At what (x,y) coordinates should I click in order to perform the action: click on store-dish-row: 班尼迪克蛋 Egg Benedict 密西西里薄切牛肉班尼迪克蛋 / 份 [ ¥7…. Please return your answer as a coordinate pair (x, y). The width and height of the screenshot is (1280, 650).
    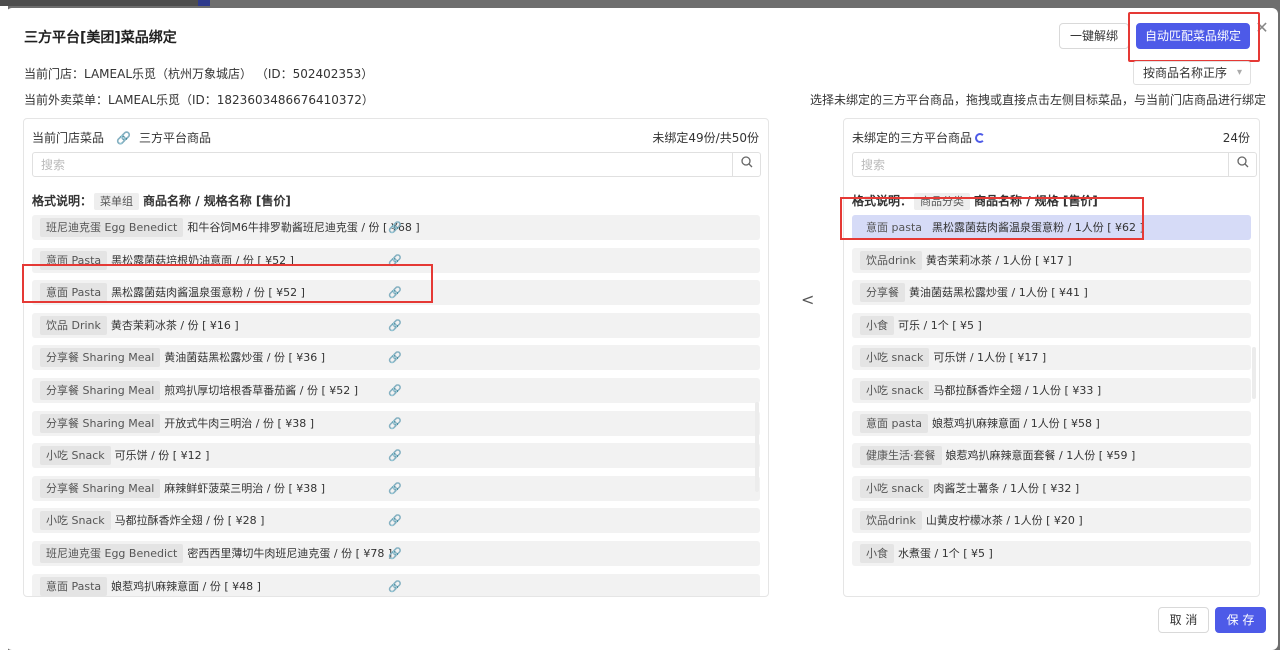
    Looking at the image, I should click on (396, 553).